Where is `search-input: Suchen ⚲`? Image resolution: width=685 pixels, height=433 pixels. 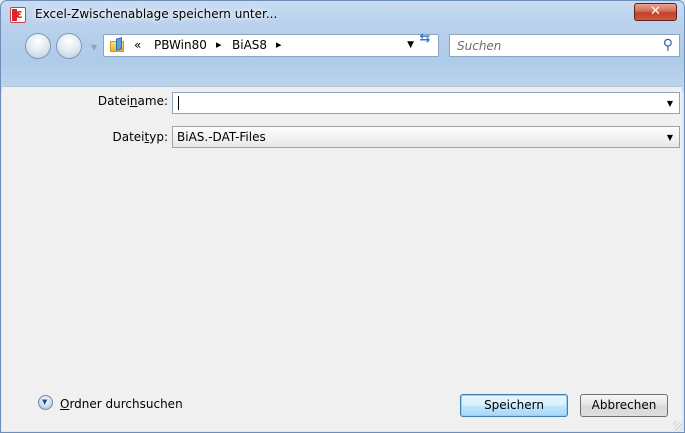 search-input: Suchen ⚲ is located at coordinates (564, 45).